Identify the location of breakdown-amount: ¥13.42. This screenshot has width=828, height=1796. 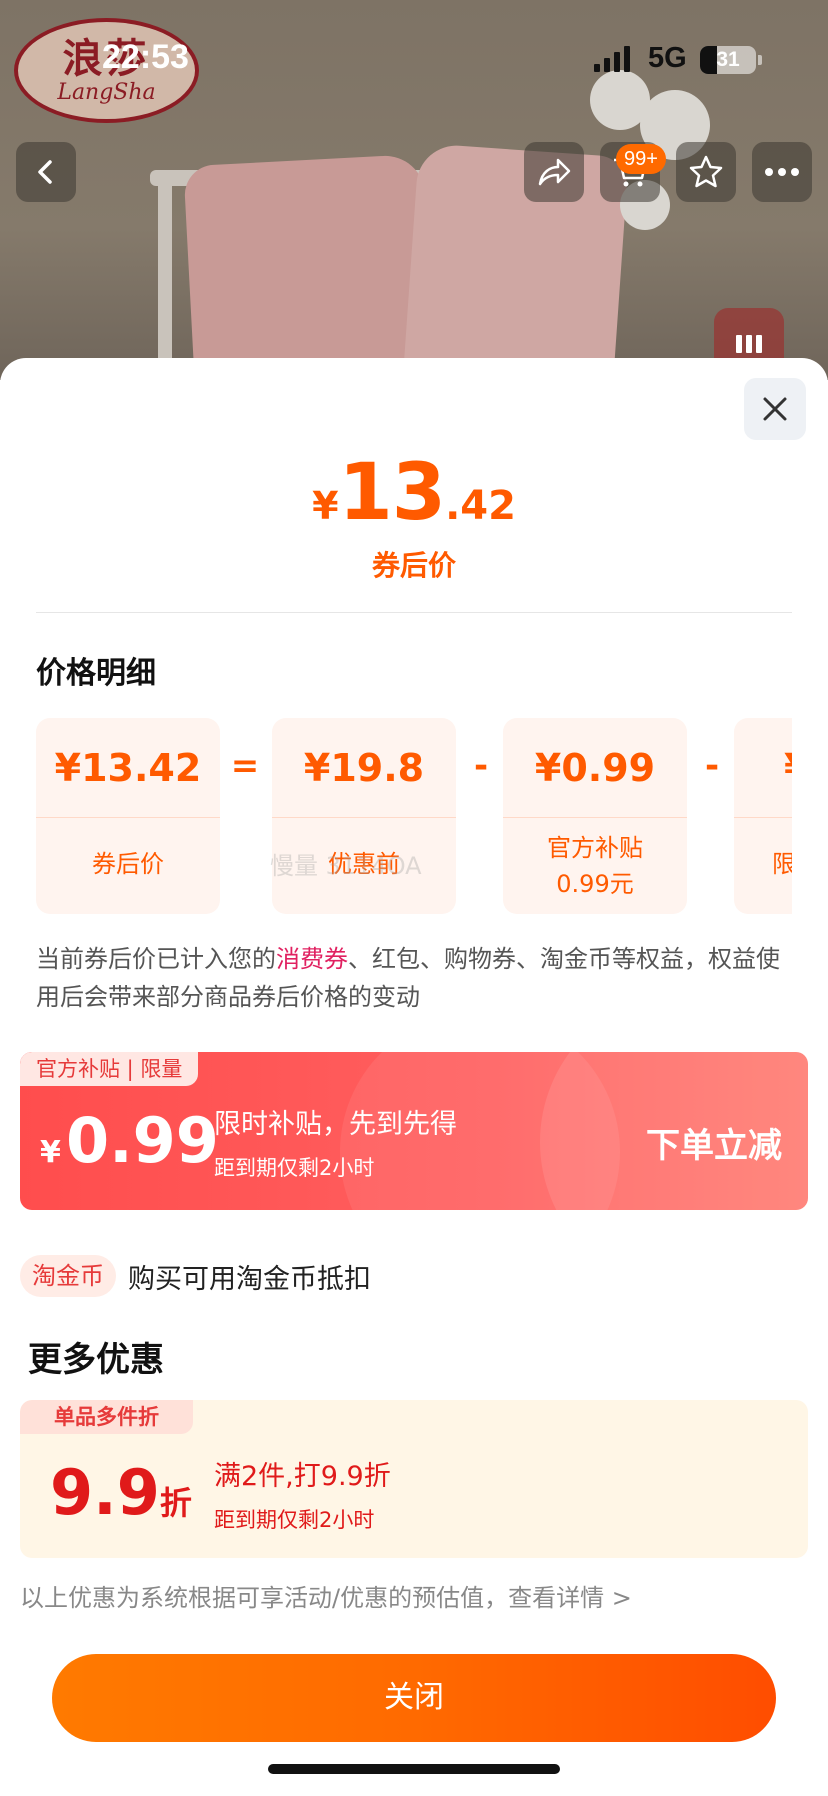
(128, 768).